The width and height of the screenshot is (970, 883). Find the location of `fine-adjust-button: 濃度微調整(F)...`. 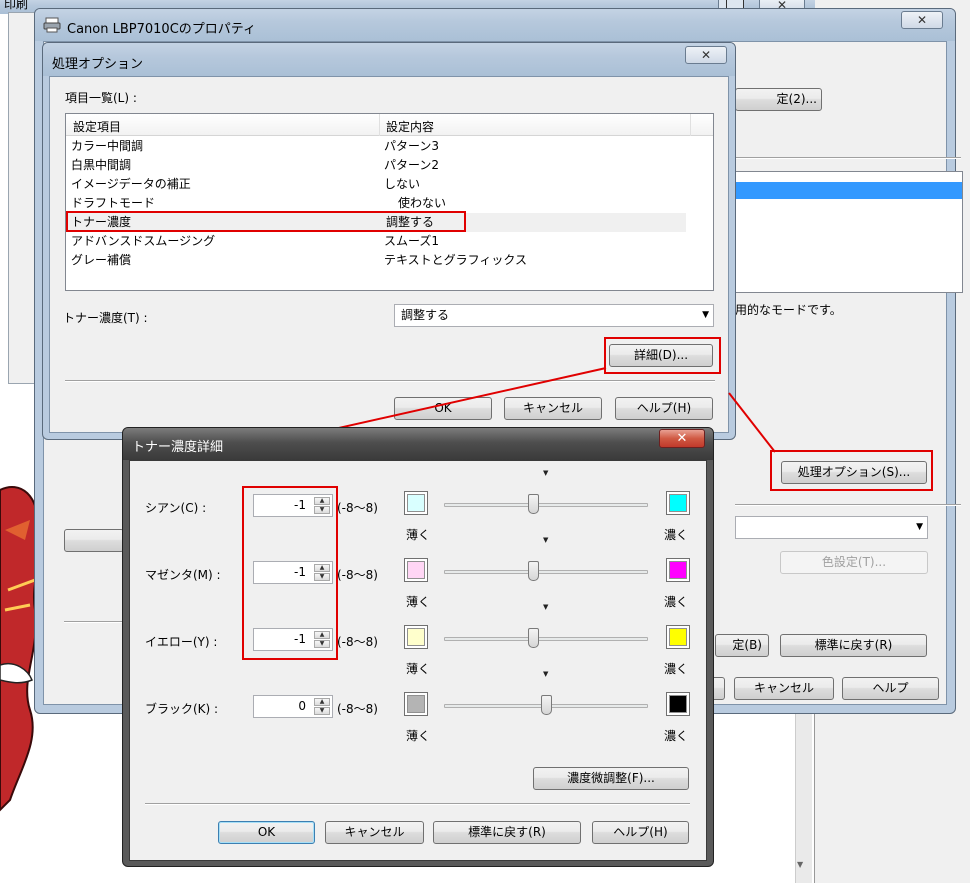

fine-adjust-button: 濃度微調整(F)... is located at coordinates (611, 778).